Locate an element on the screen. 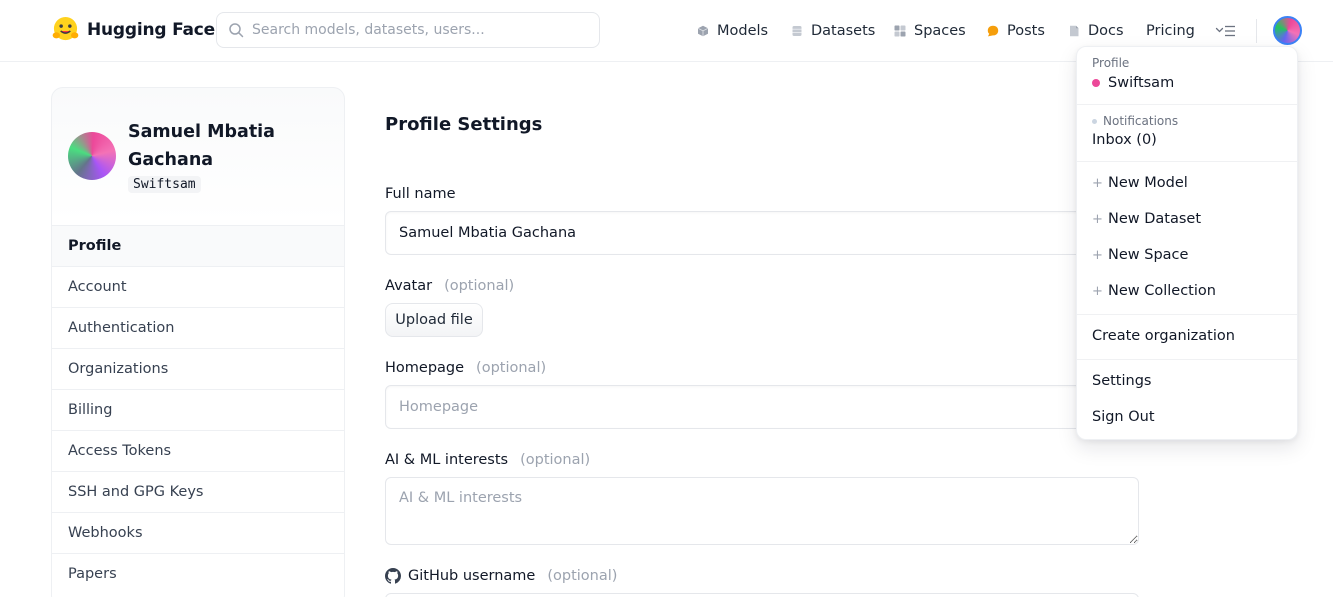 This screenshot has height=597, width=1333. menu-new-model-label: New Model is located at coordinates (1148, 183).